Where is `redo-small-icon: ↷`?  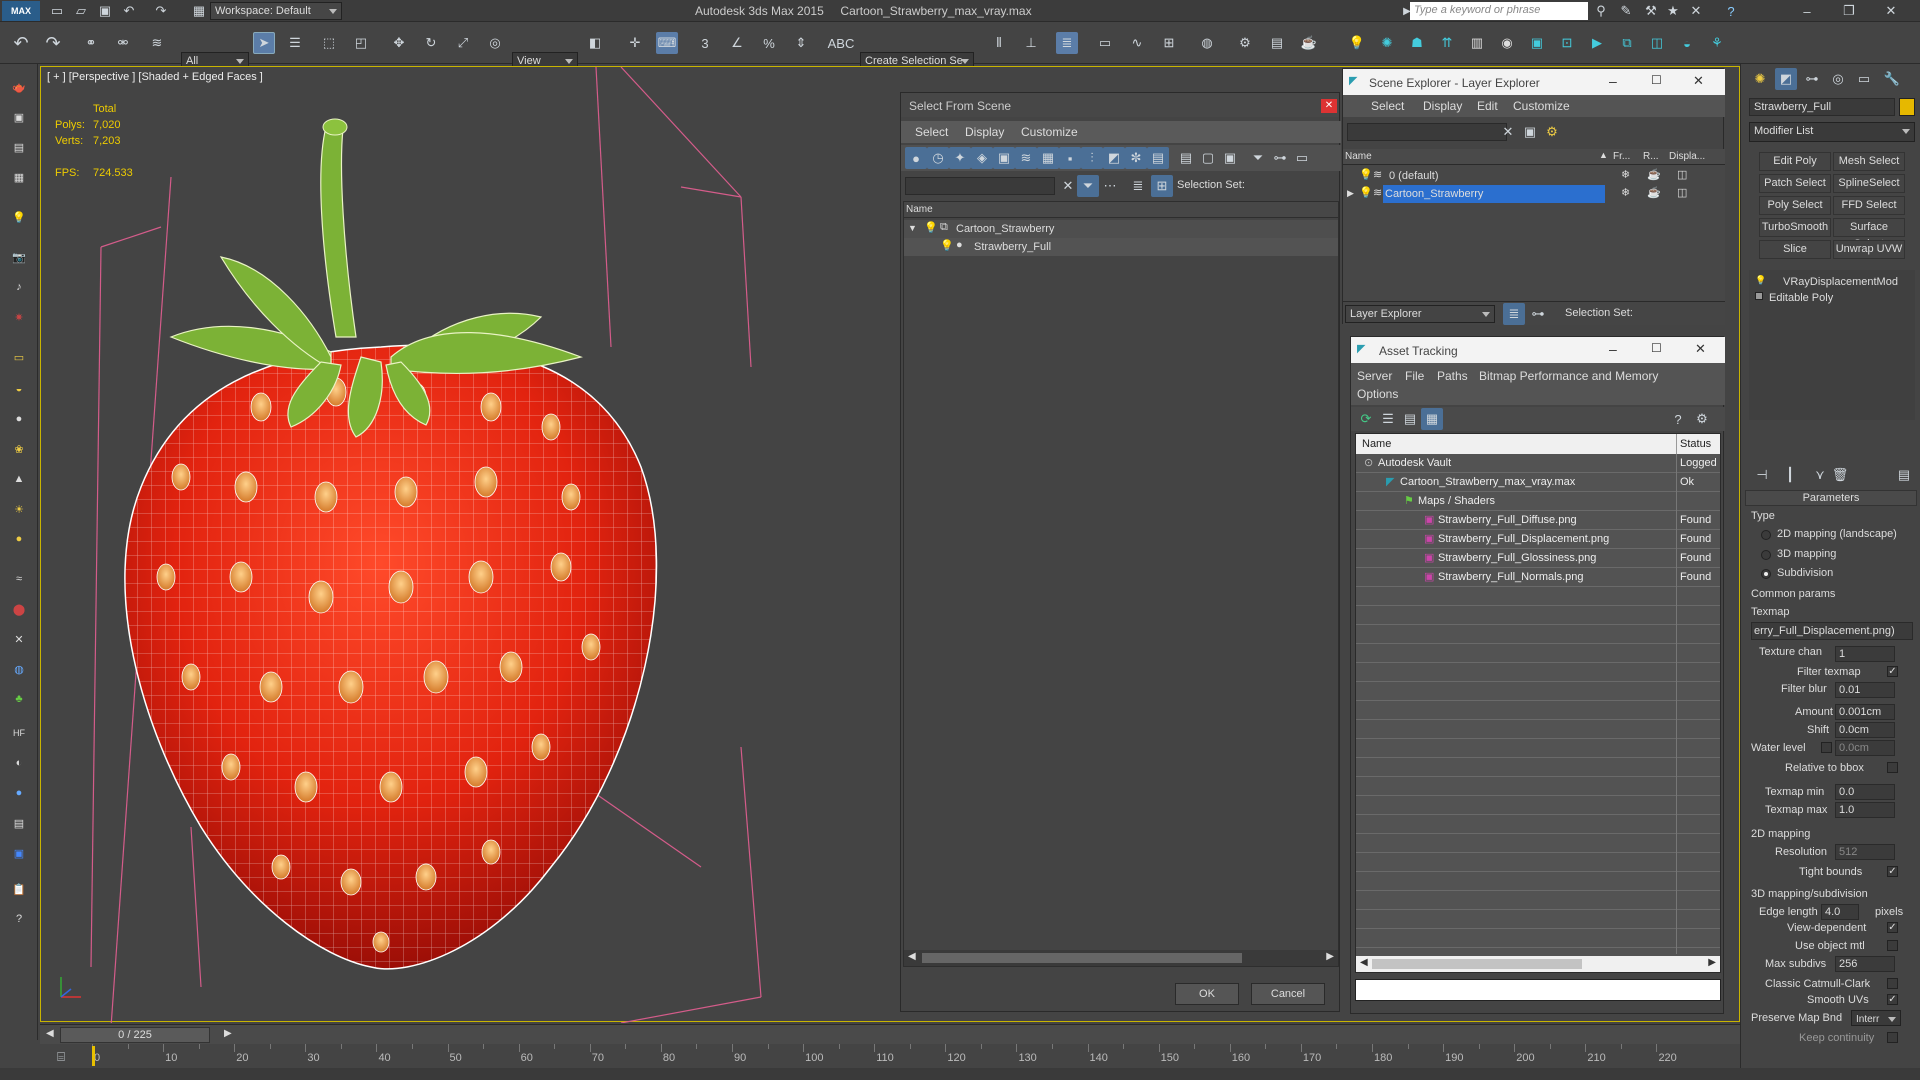
redo-small-icon: ↷ is located at coordinates (161, 11).